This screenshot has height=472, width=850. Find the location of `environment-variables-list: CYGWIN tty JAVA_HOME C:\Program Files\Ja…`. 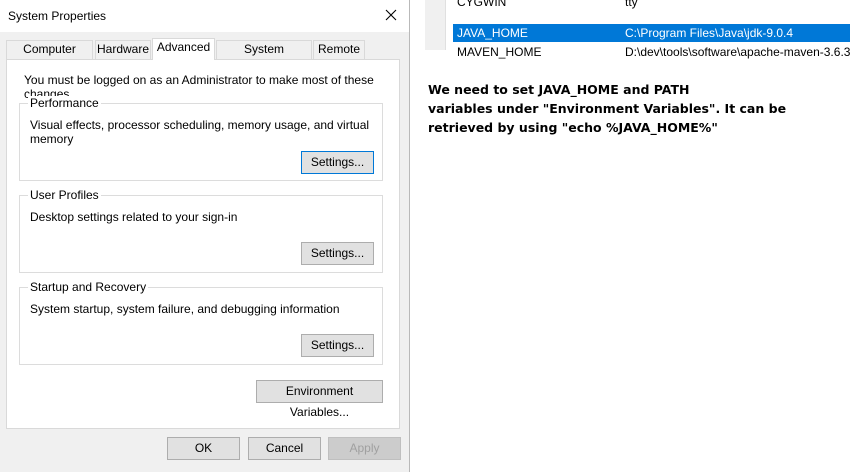

environment-variables-list: CYGWIN tty JAVA_HOME C:\Program Files\Ja… is located at coordinates (635, 29).